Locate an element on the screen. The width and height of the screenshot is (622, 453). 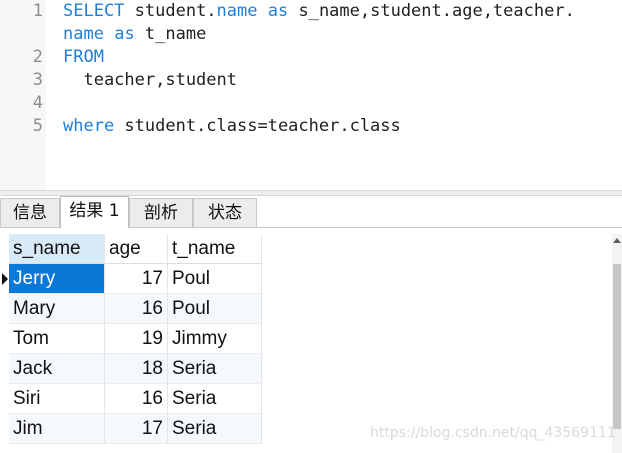
code-line: teacher,student is located at coordinates (150, 80).